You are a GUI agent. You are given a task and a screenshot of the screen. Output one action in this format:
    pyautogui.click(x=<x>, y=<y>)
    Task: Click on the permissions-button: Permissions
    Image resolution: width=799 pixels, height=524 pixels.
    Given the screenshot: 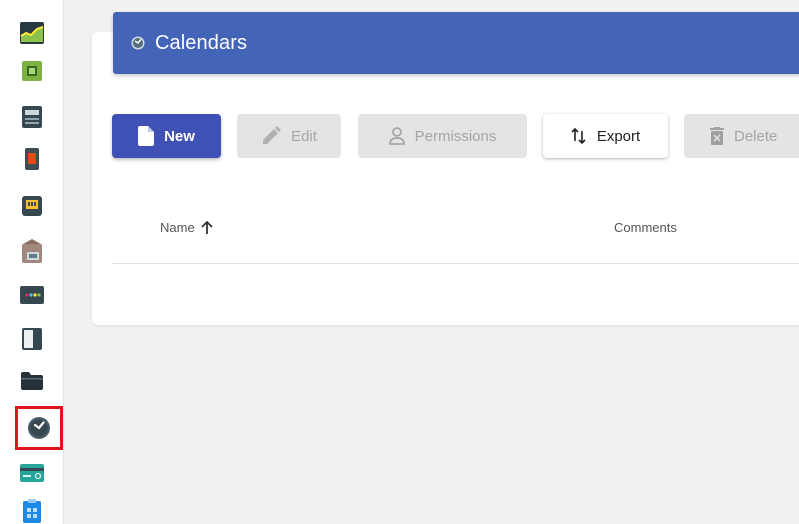 What is the action you would take?
    pyautogui.click(x=442, y=136)
    